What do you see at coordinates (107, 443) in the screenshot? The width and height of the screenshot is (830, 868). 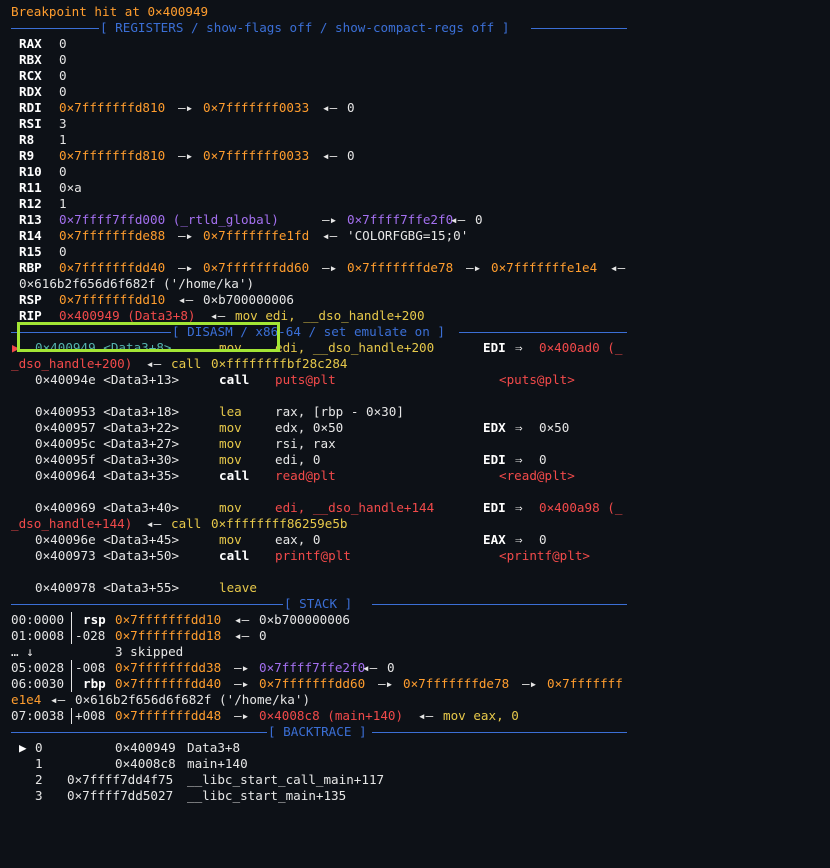 I see `instruction-address: 0×40095c <Data3+27>` at bounding box center [107, 443].